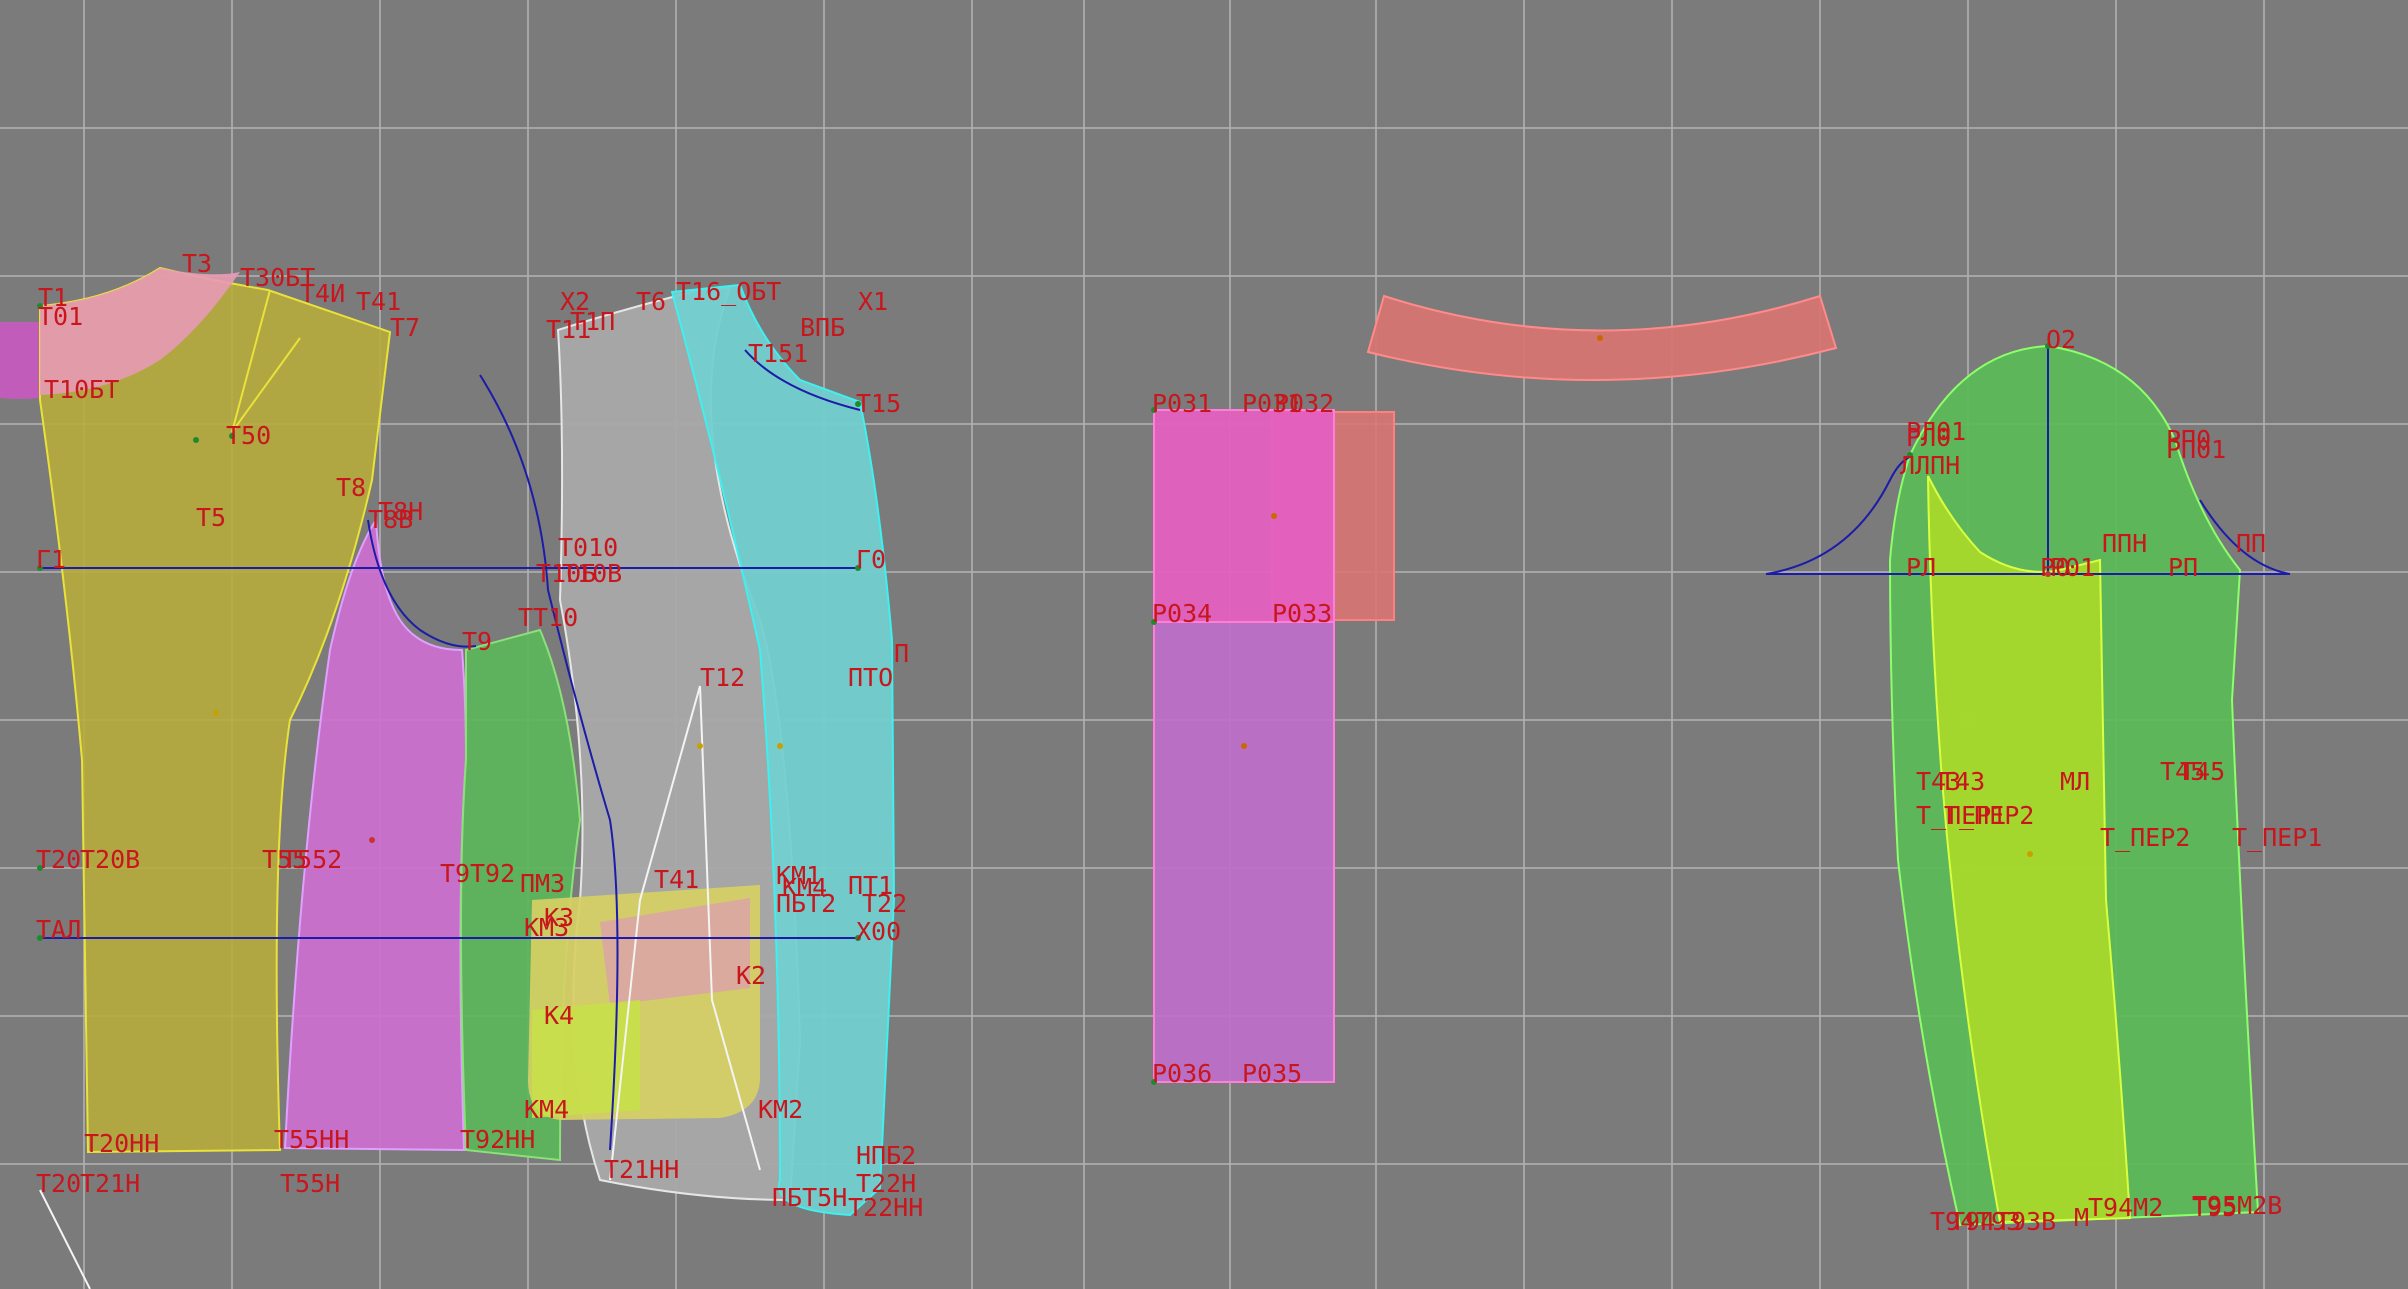 The width and height of the screenshot is (2408, 1289). What do you see at coordinates (1921, 567) in the screenshot?
I see `point-label: РЛ` at bounding box center [1921, 567].